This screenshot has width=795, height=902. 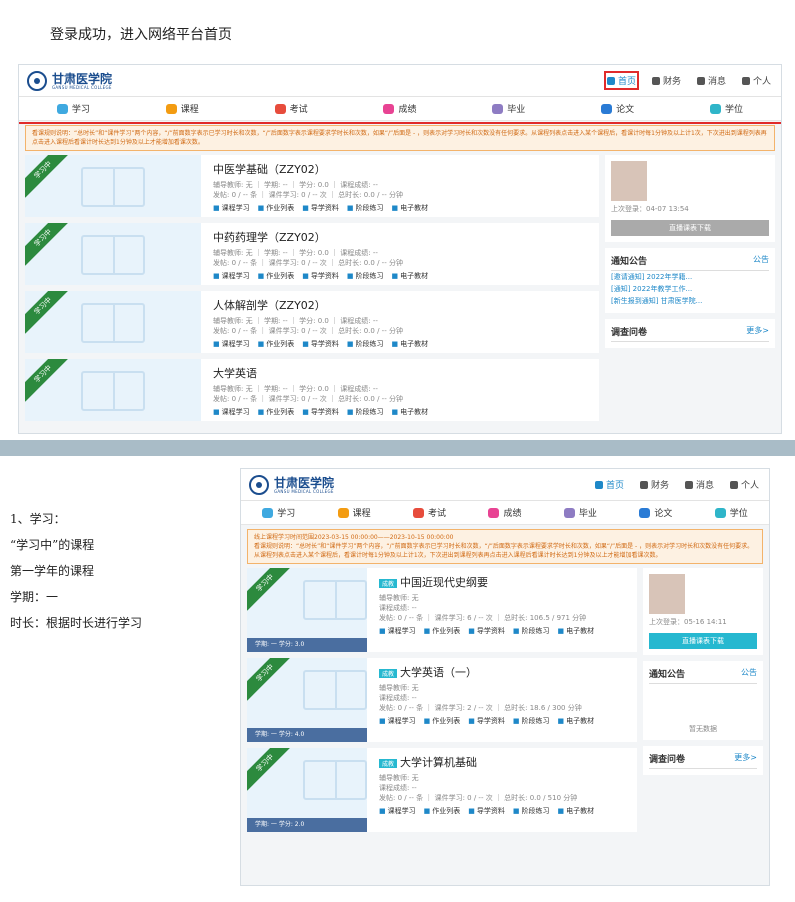 I want to click on nav-label: 毕业, so click(x=587, y=514).